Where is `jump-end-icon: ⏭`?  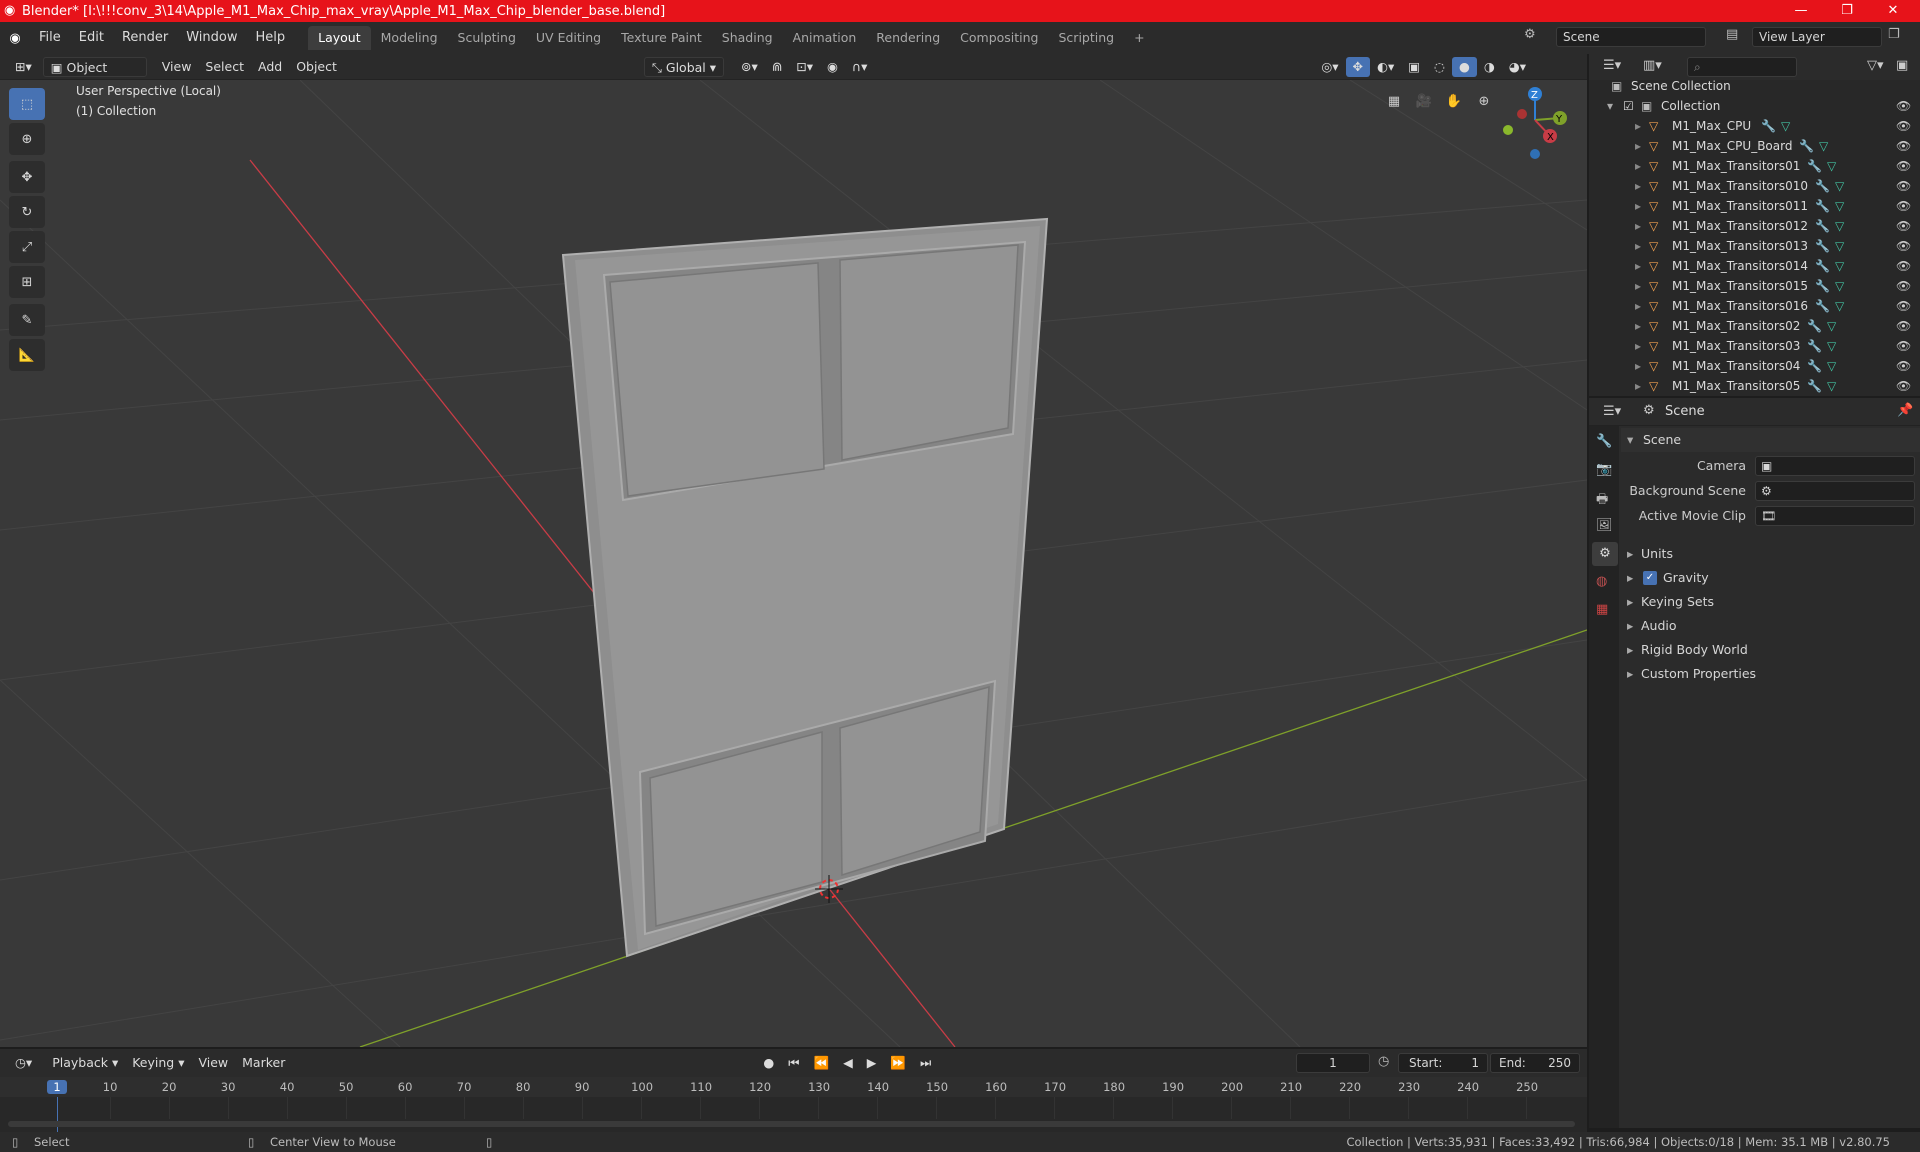 jump-end-icon: ⏭ is located at coordinates (925, 1063).